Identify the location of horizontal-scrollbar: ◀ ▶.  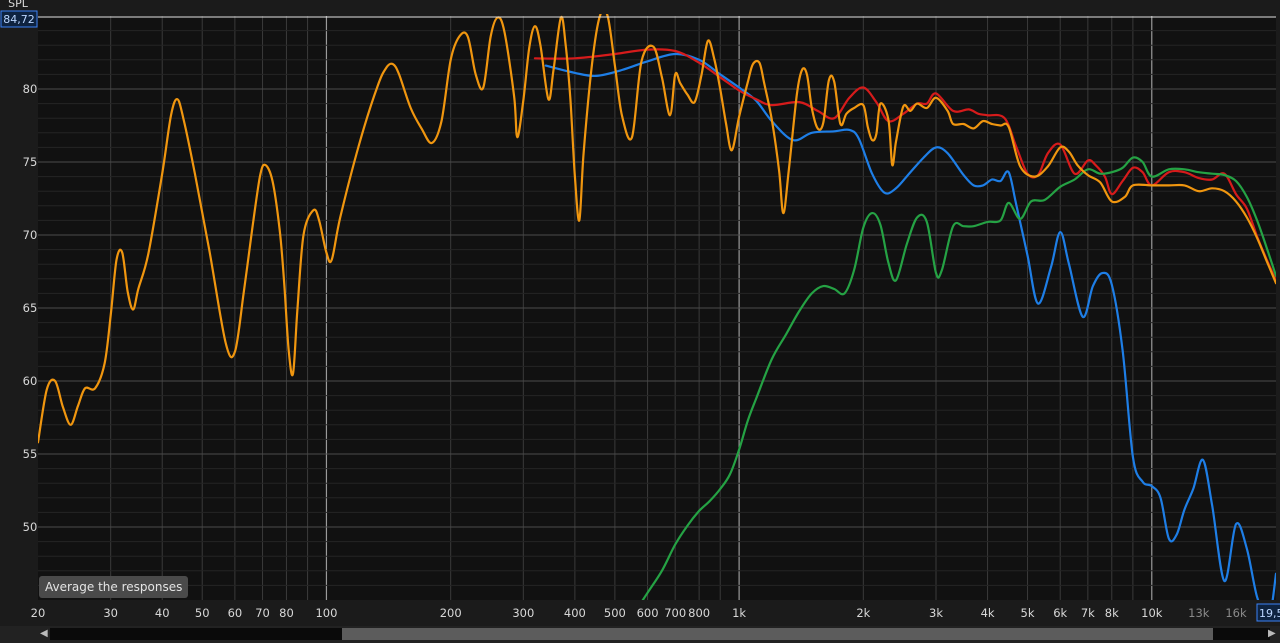
(640, 634).